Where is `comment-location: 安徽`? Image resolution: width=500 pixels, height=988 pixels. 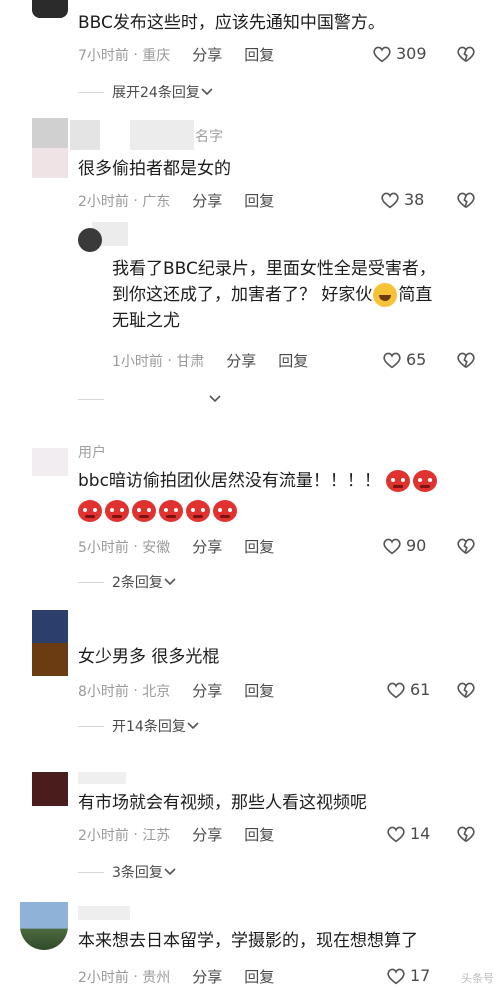
comment-location: 安徽 is located at coordinates (156, 547).